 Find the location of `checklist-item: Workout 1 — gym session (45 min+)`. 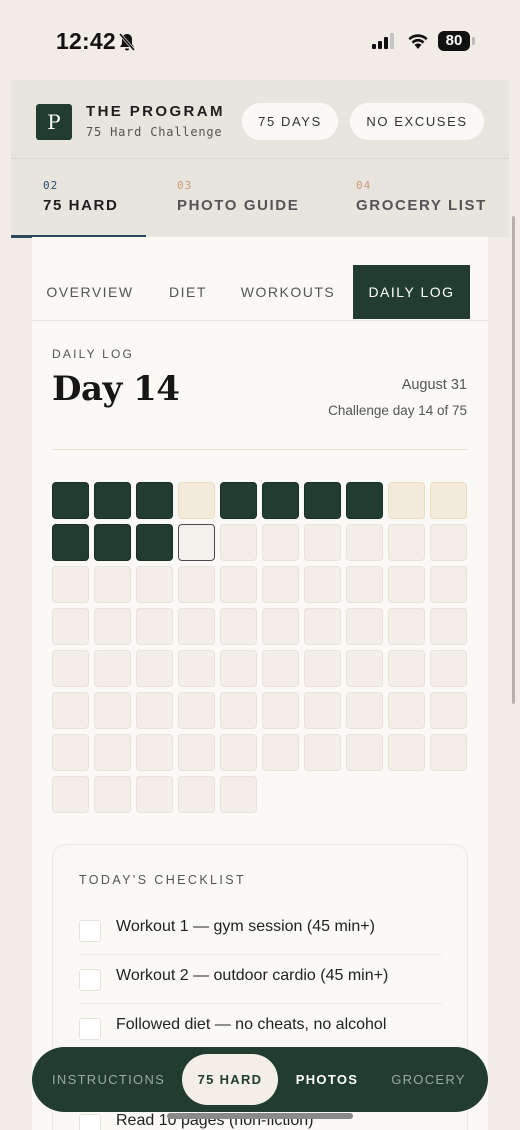

checklist-item: Workout 1 — gym session (45 min+) is located at coordinates (260, 930).